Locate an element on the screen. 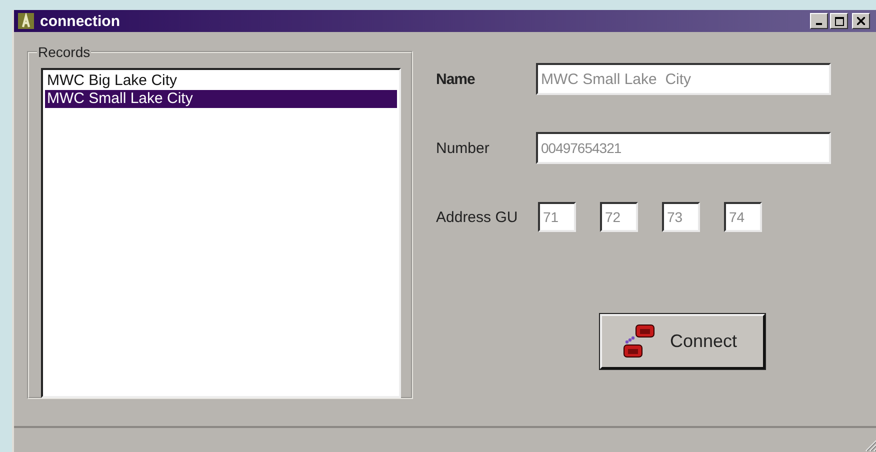  group-label: Records is located at coordinates (64, 52).